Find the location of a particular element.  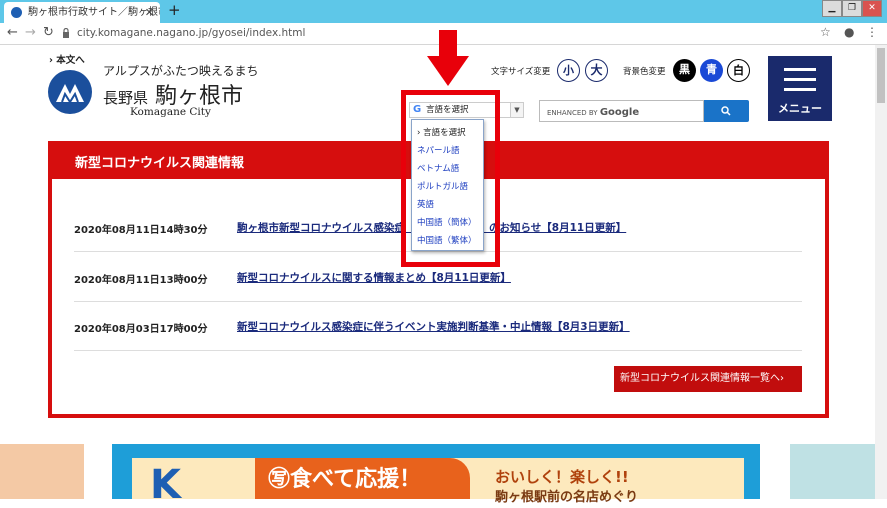

bg-color-label: 背景色変更 is located at coordinates (644, 72).